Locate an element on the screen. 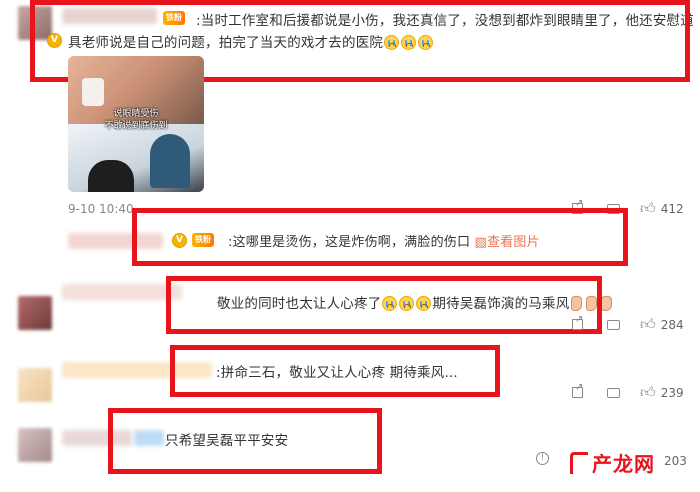  info-icon: ! is located at coordinates (542, 458).